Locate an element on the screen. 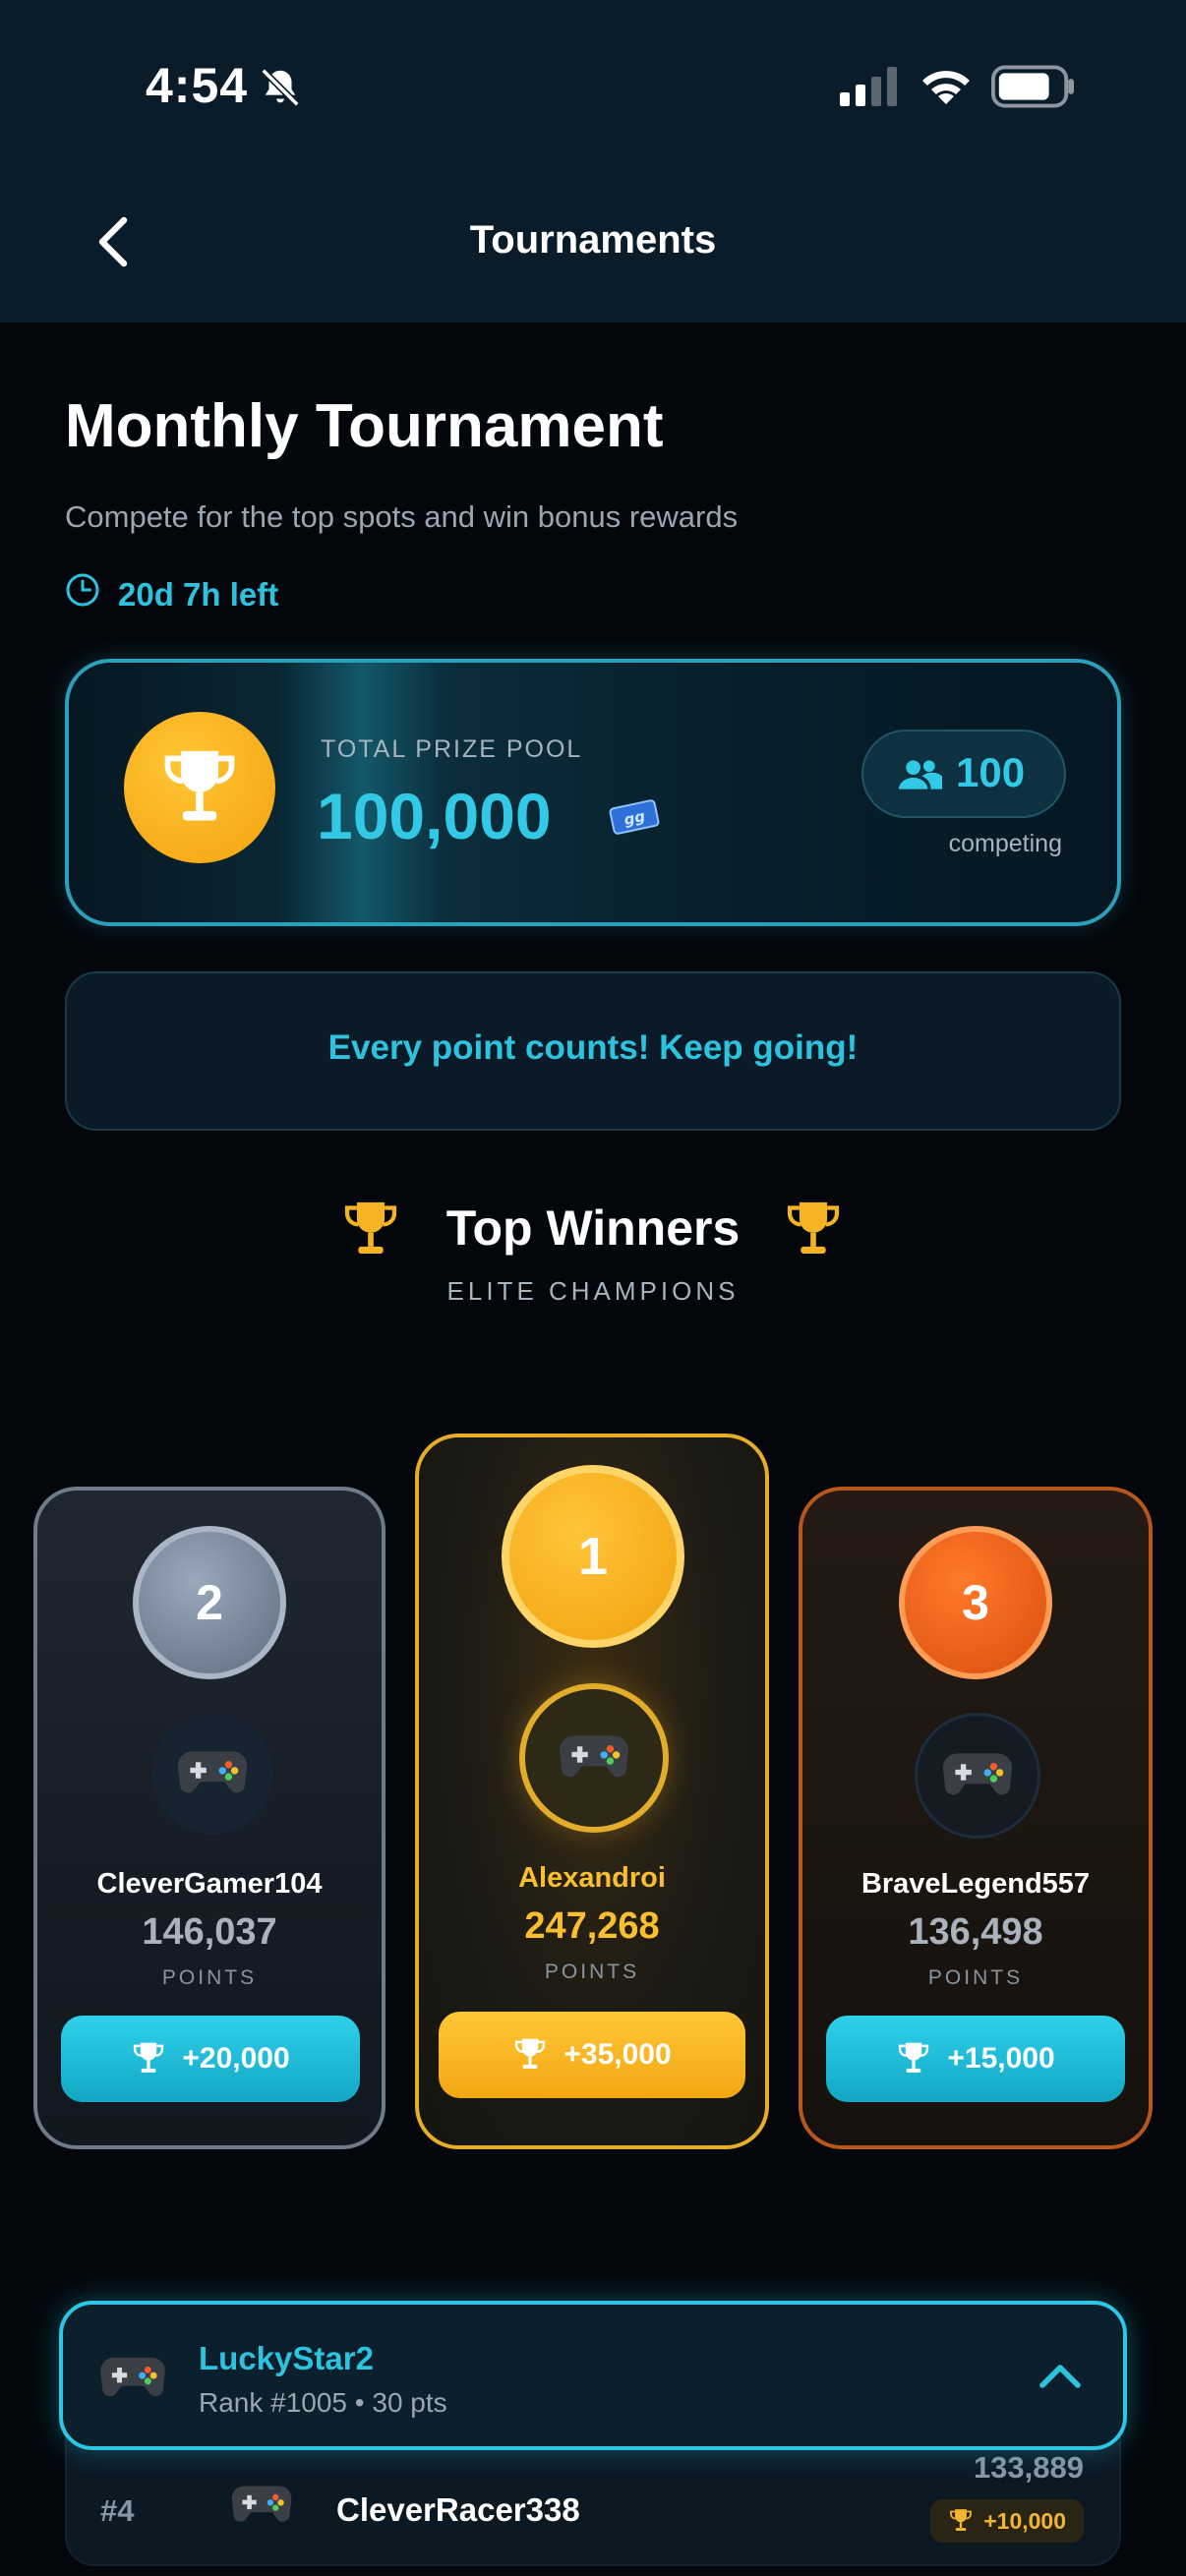 The height and width of the screenshot is (2576, 1186). chevron-up-icon is located at coordinates (1060, 2375).